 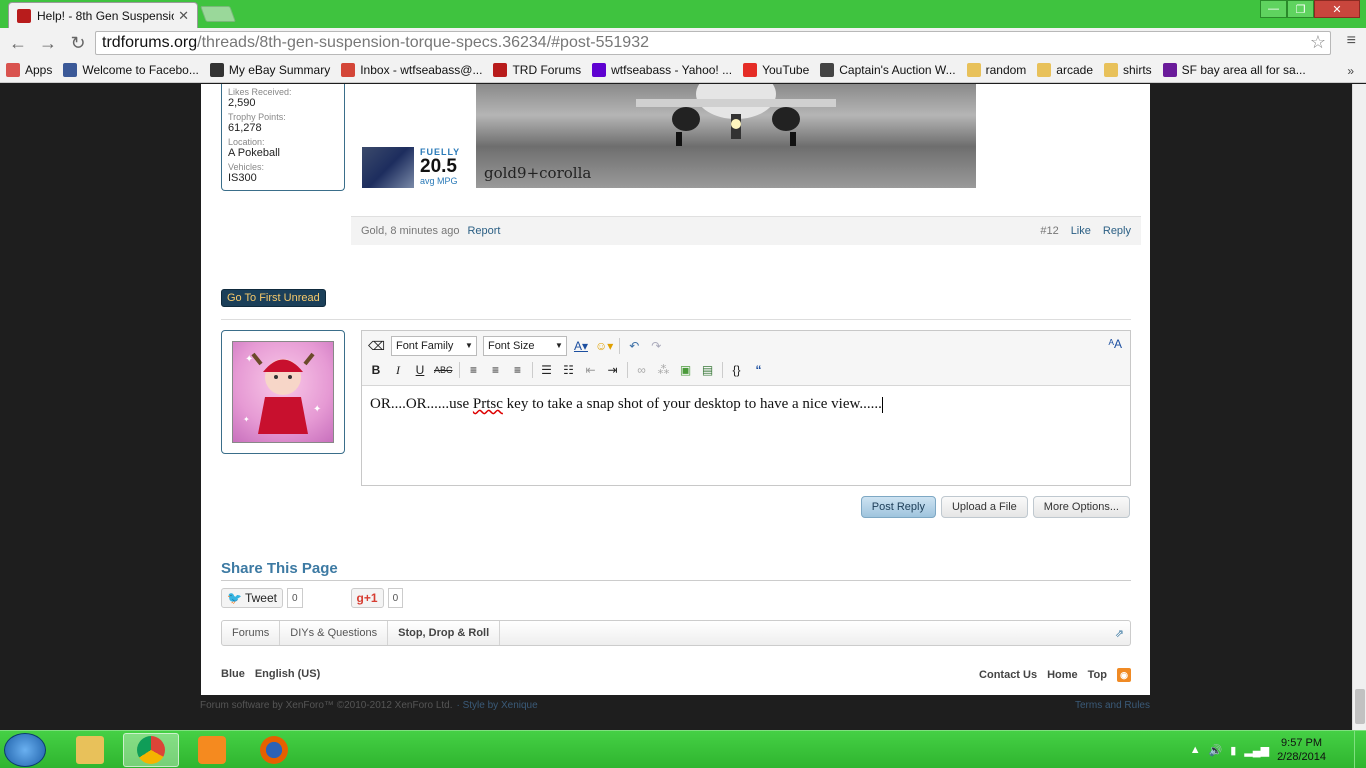 I want to click on chrome-taskbar-button, so click(x=151, y=750).